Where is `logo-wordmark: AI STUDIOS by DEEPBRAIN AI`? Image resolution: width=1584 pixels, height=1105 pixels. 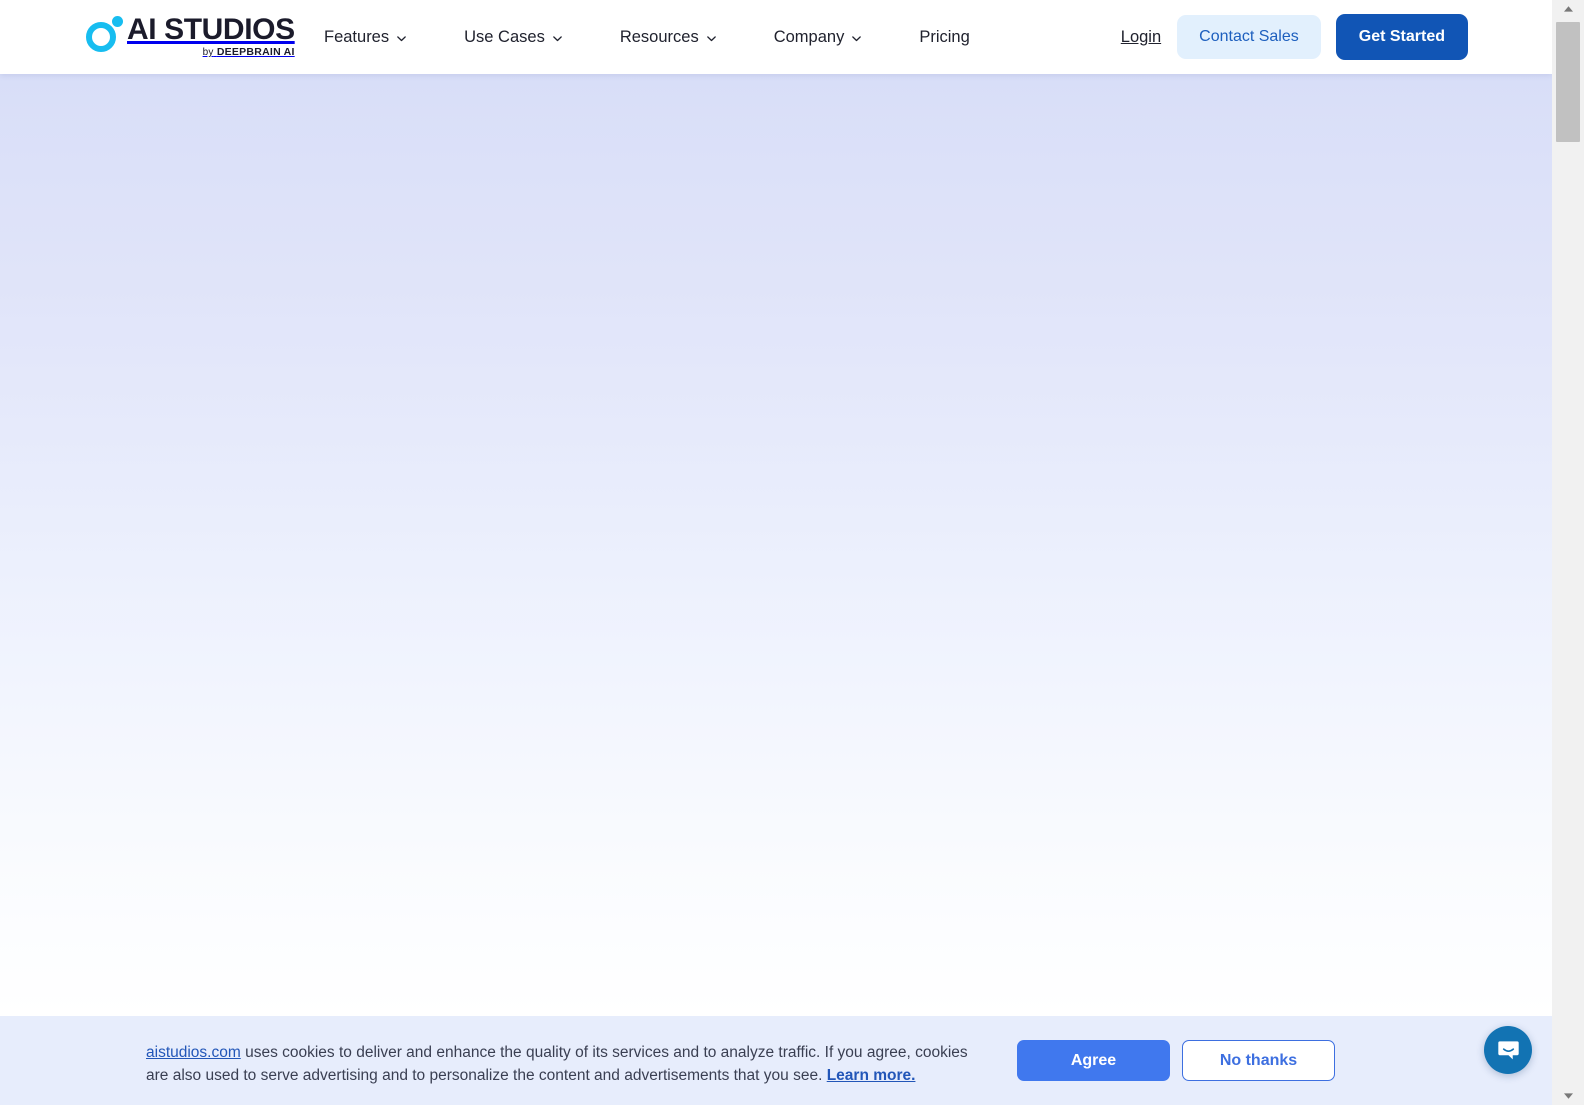 logo-wordmark: AI STUDIOS by DEEPBRAIN AI is located at coordinates (211, 36).